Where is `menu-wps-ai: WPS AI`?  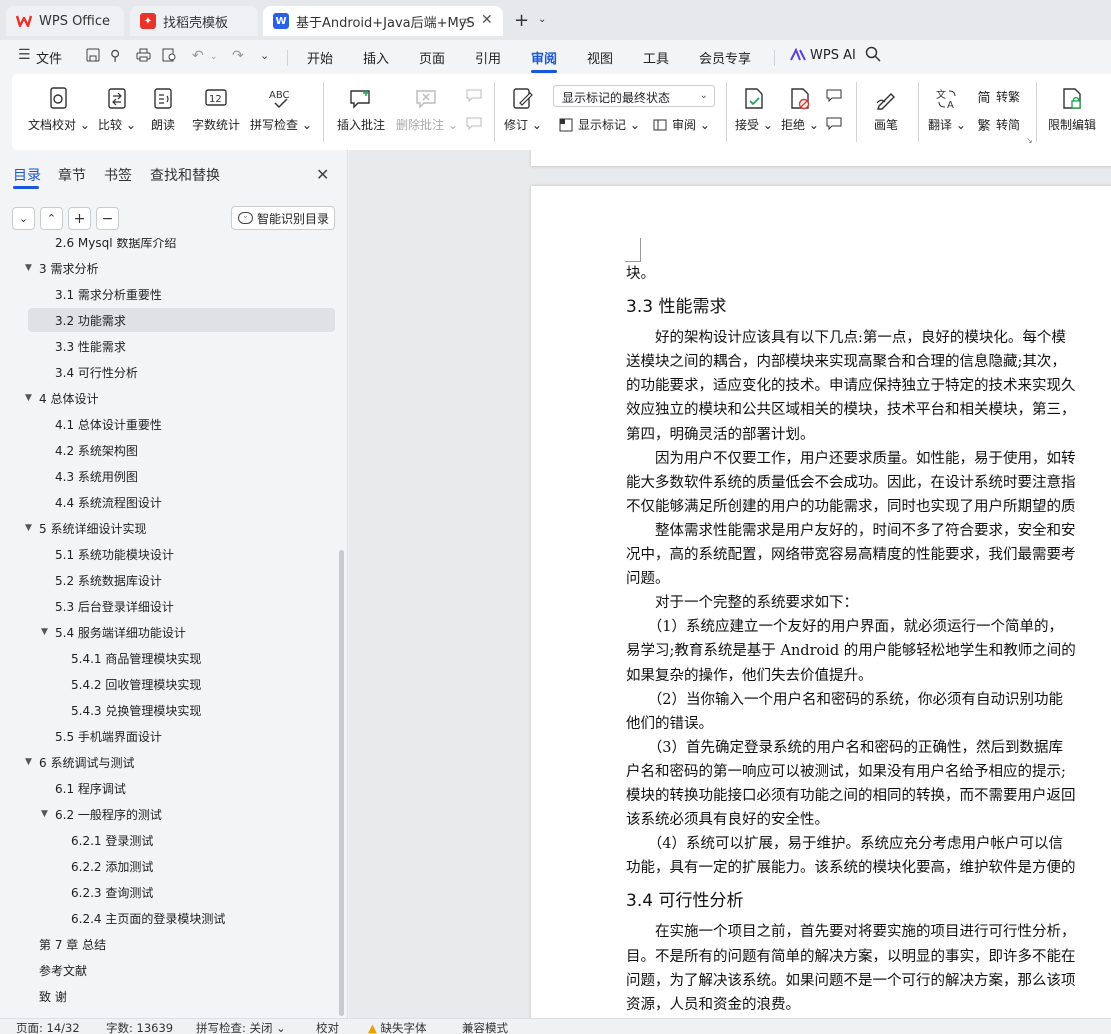 menu-wps-ai: WPS AI is located at coordinates (833, 55).